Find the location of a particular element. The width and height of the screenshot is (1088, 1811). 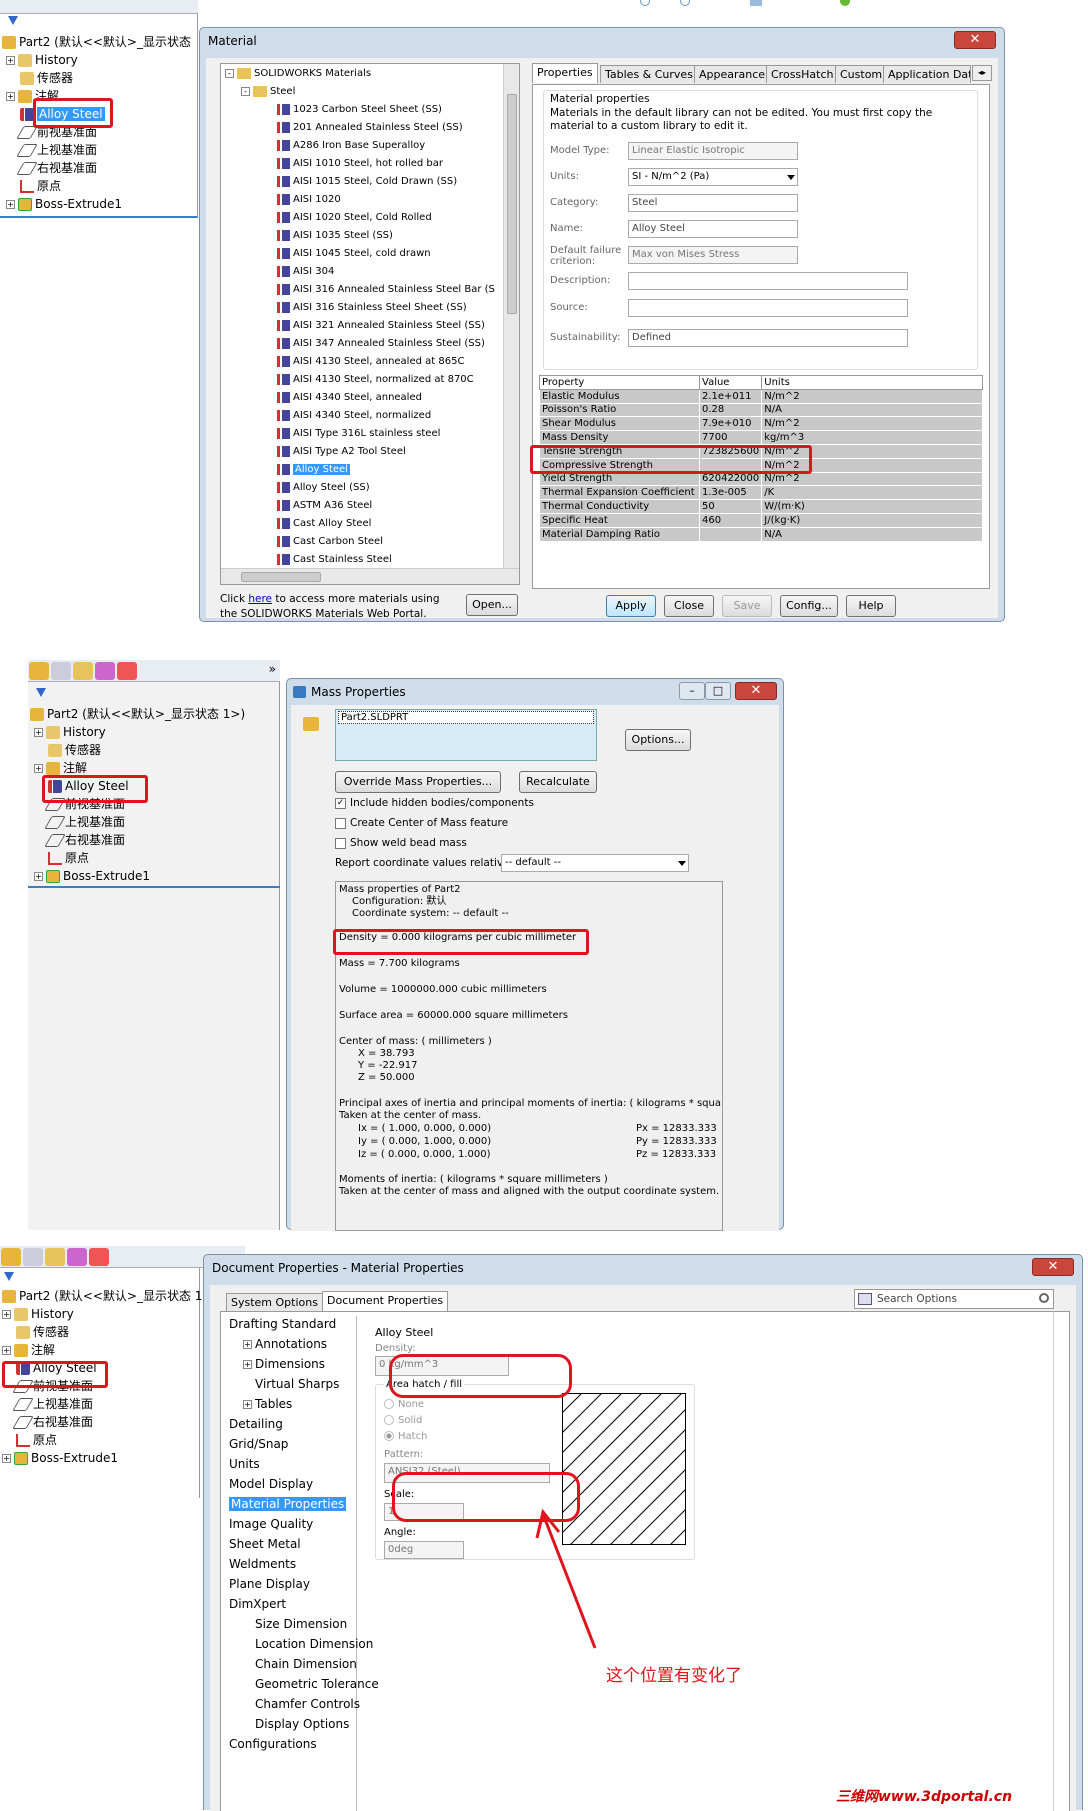

tab-properties: Properties is located at coordinates (565, 73).